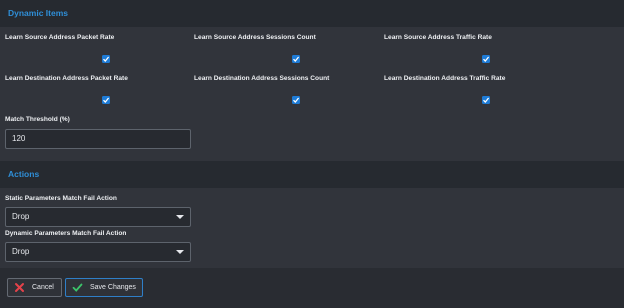 Image resolution: width=624 pixels, height=308 pixels. I want to click on learn-dst-packet-rate-checkbox, so click(106, 100).